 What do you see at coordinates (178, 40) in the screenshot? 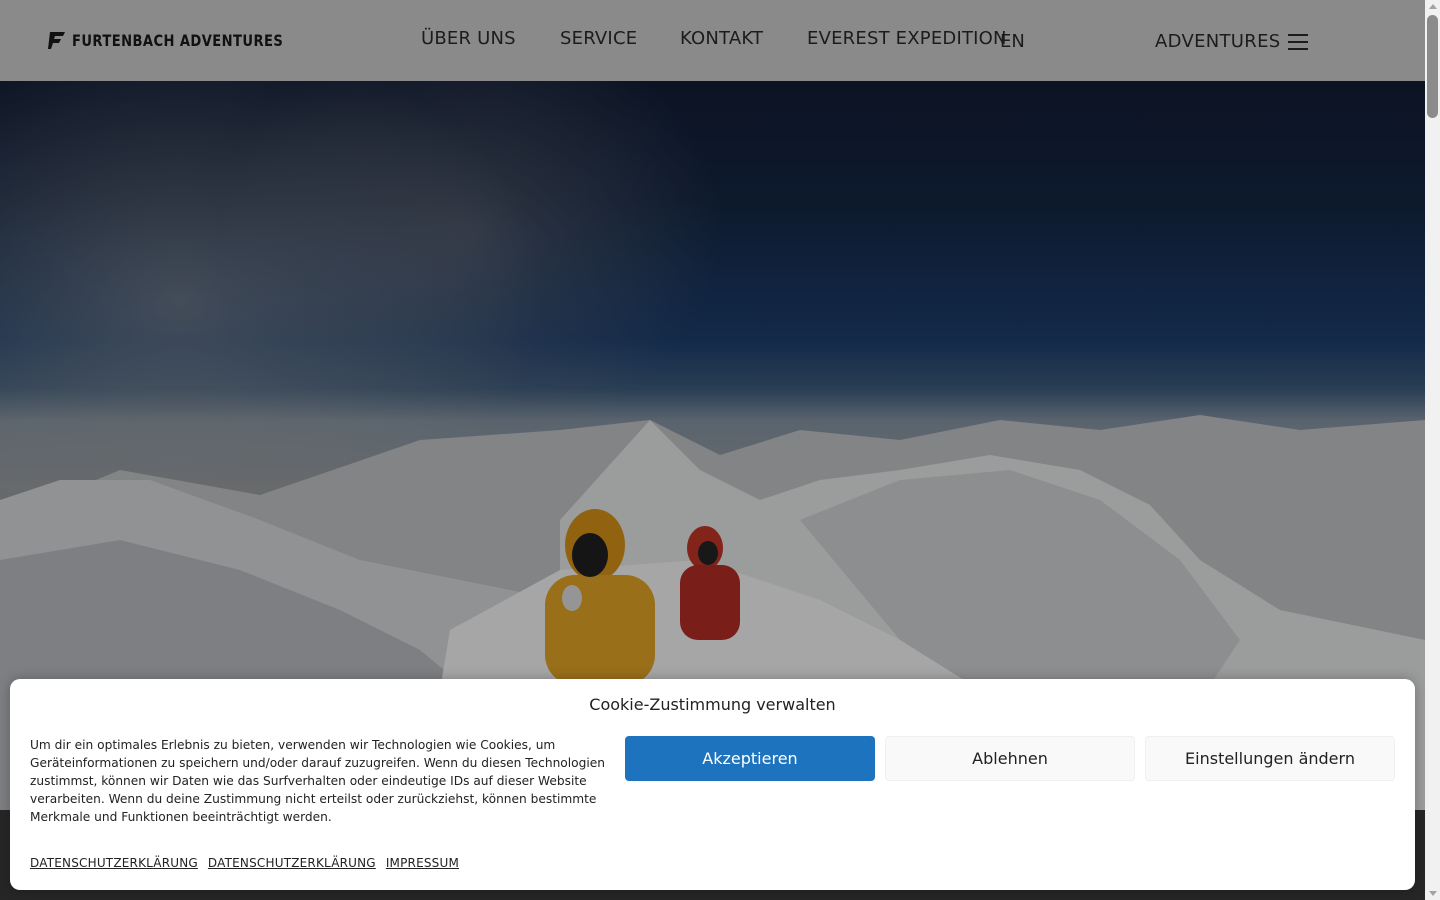
I see `logo-text: FURTENBACH ADVENTURES` at bounding box center [178, 40].